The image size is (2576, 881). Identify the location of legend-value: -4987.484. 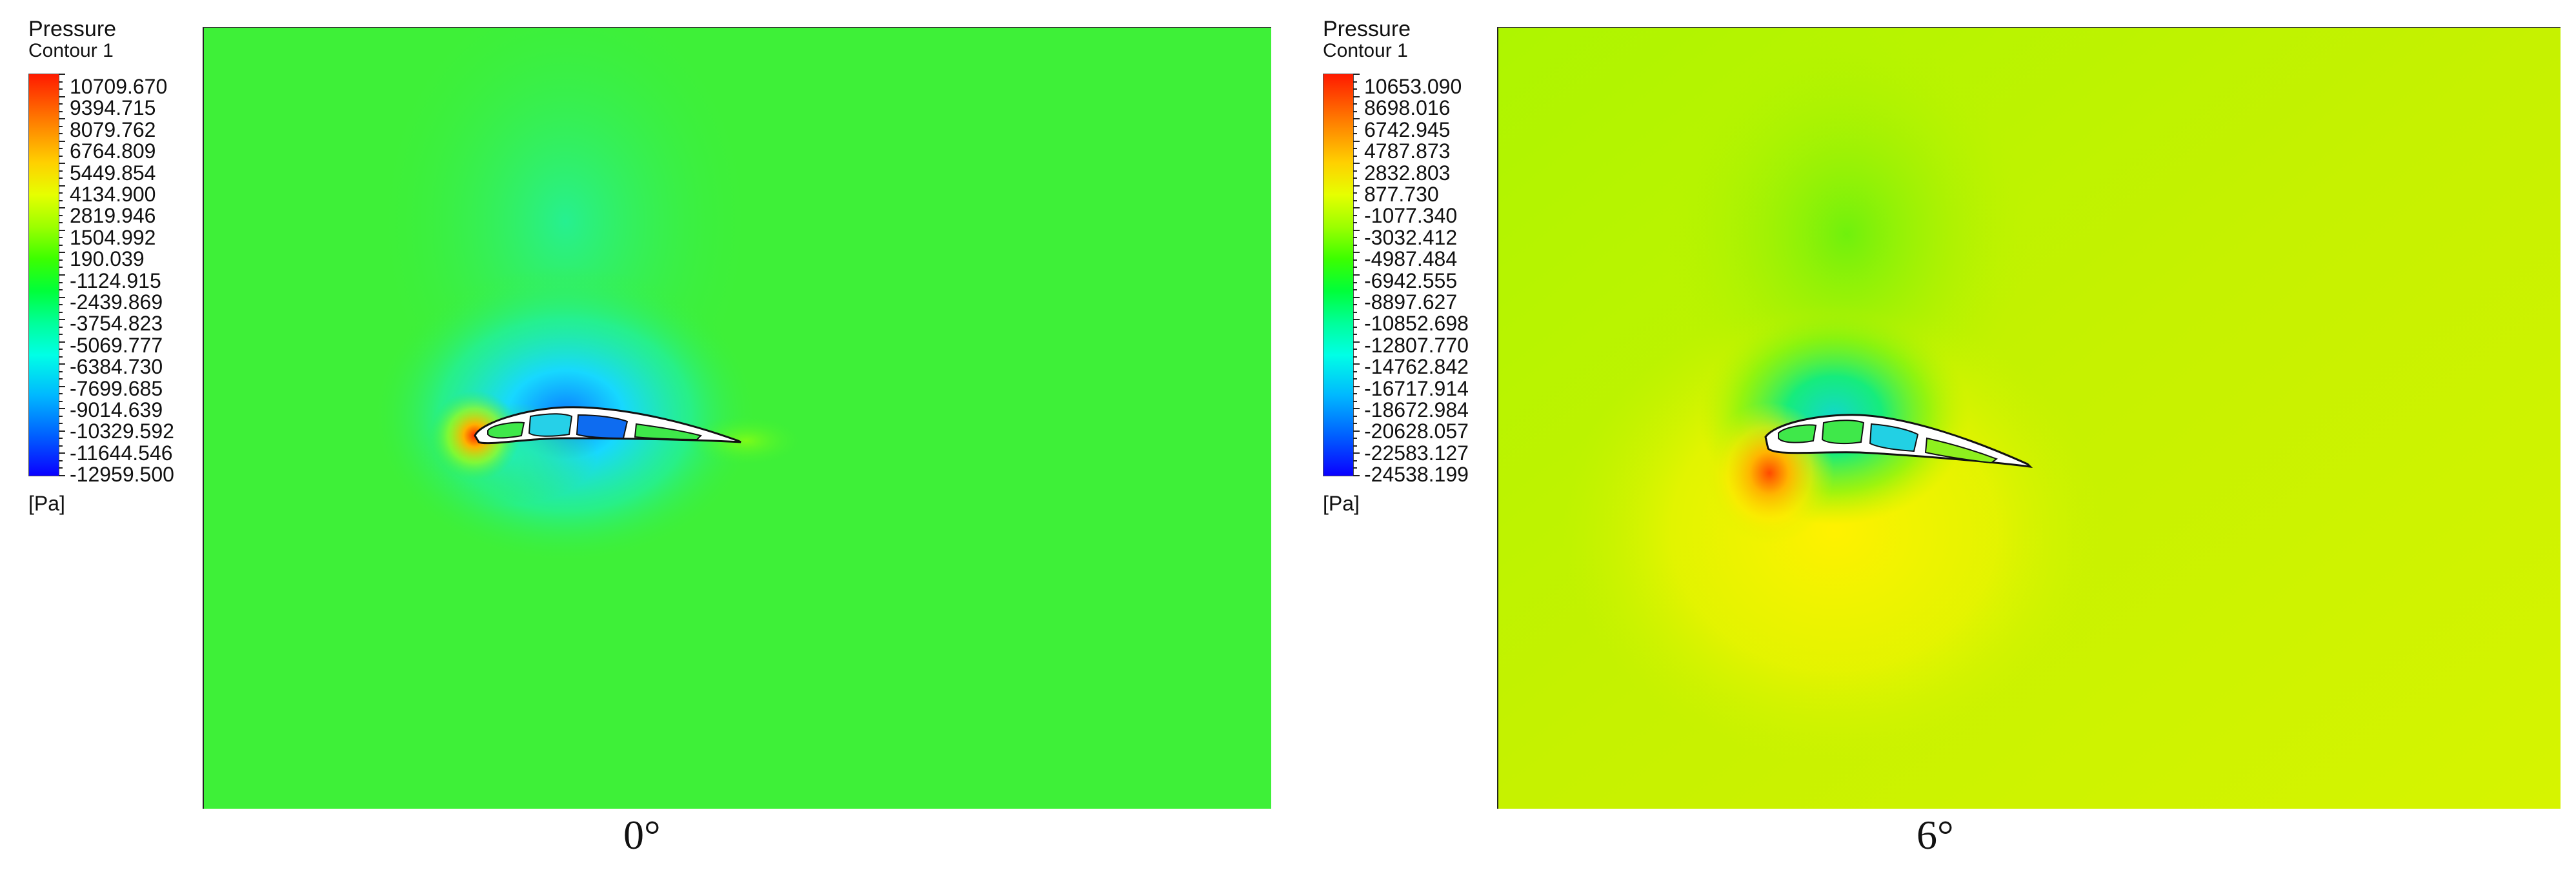
(1411, 259).